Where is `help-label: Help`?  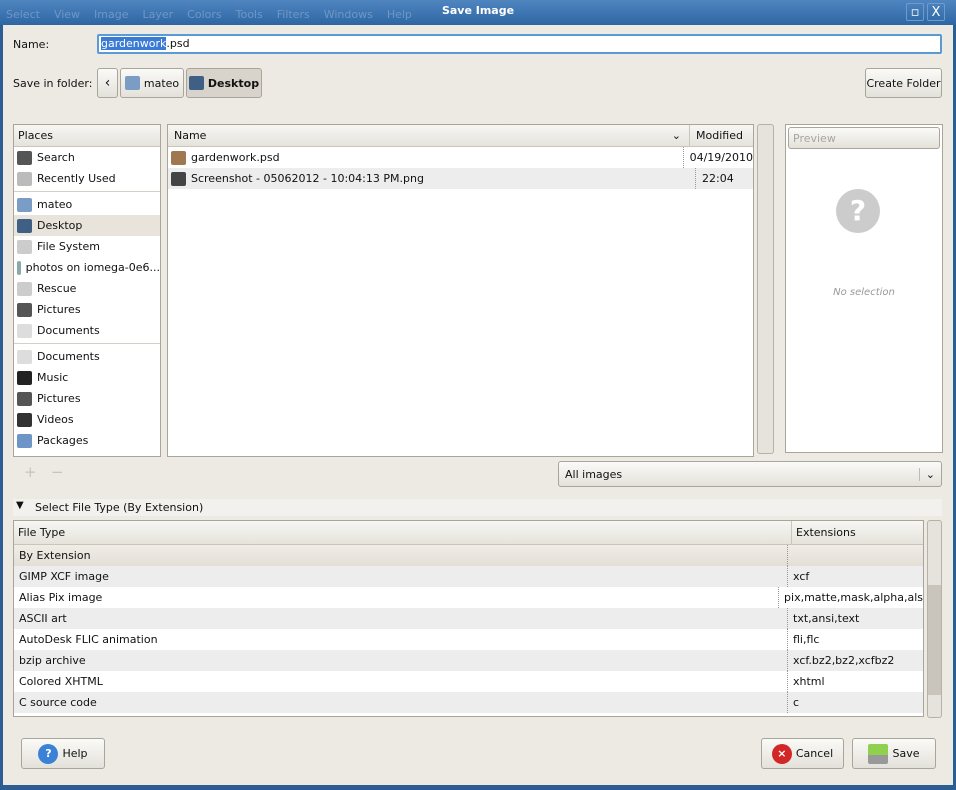
help-label: Help is located at coordinates (75, 753).